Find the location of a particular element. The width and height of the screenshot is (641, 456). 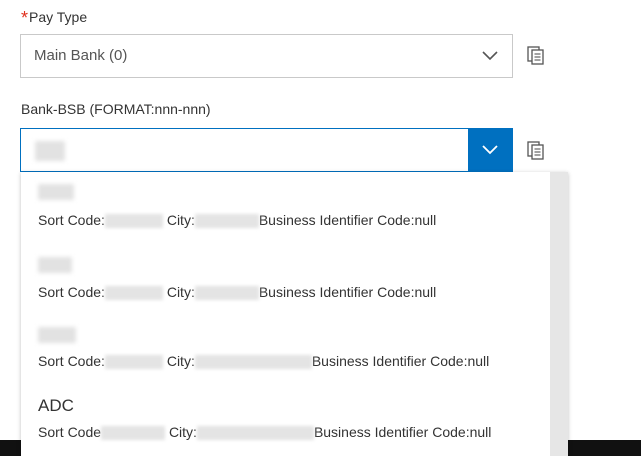

pay-type-value: Main Bank (0) is located at coordinates (81, 55).